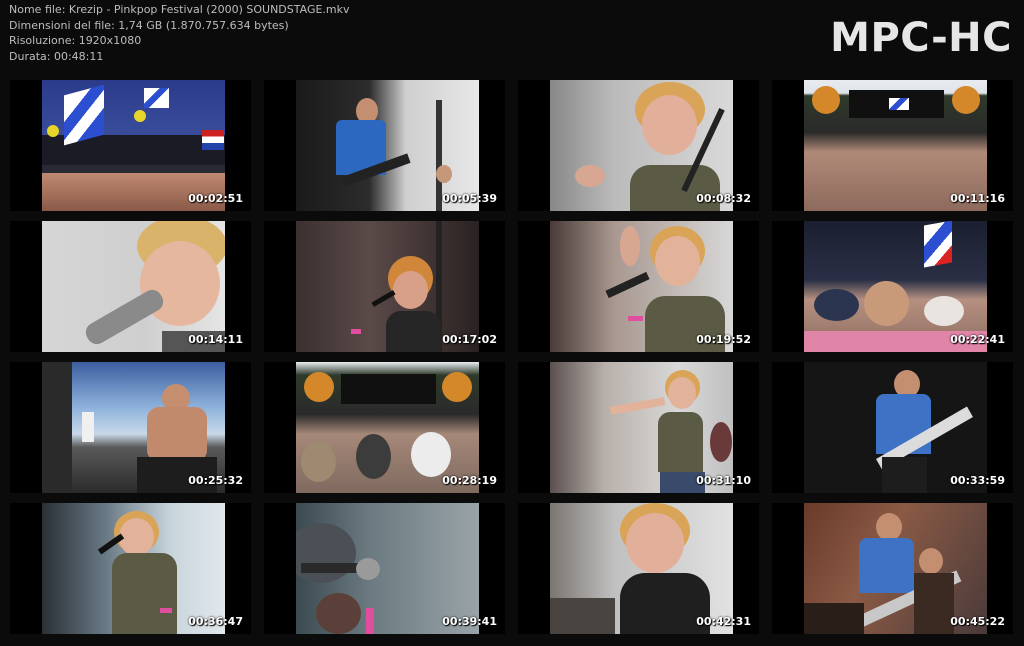  What do you see at coordinates (723, 621) in the screenshot?
I see `timestamp: 00:42:31` at bounding box center [723, 621].